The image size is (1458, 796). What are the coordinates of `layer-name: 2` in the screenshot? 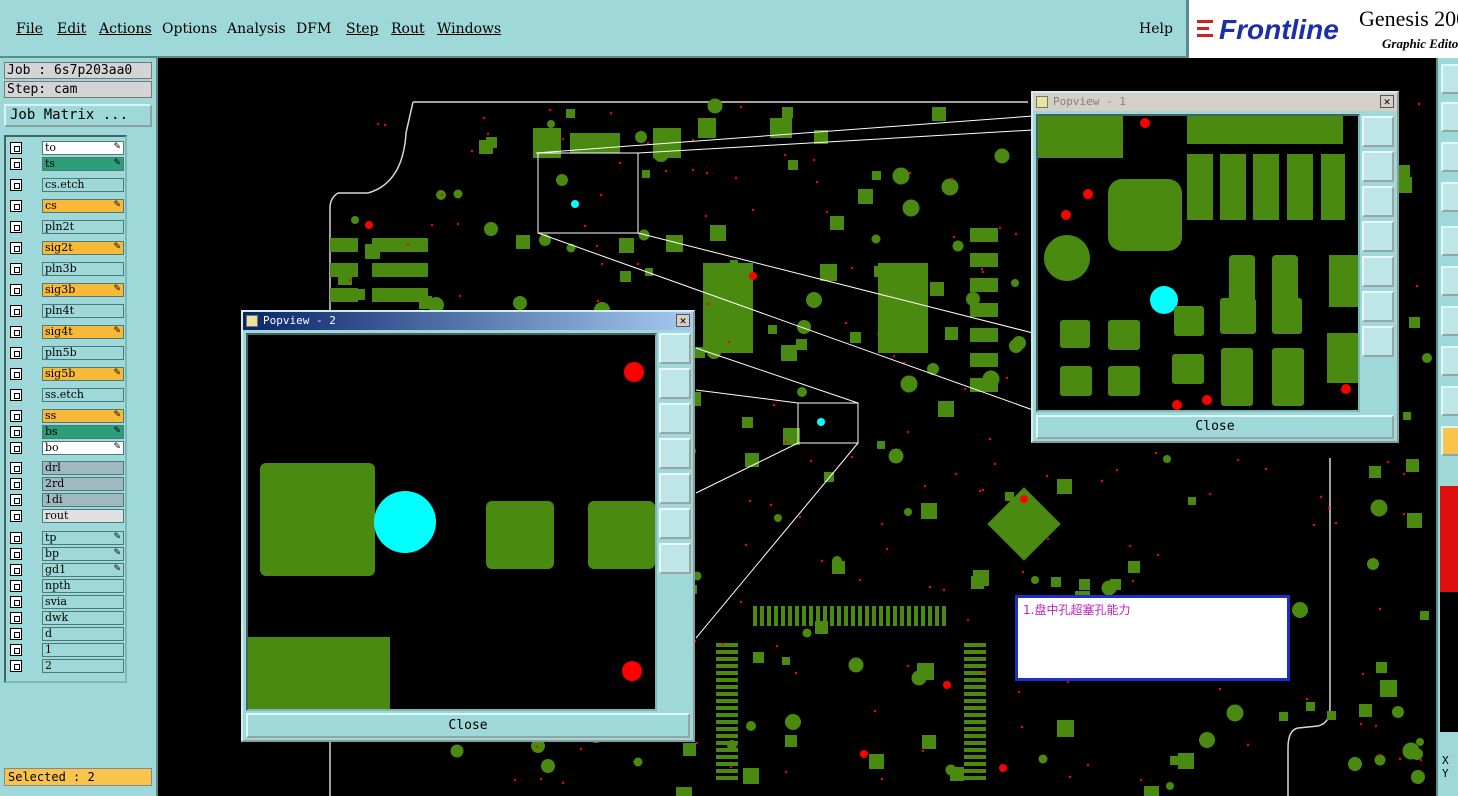 It's located at (83, 666).